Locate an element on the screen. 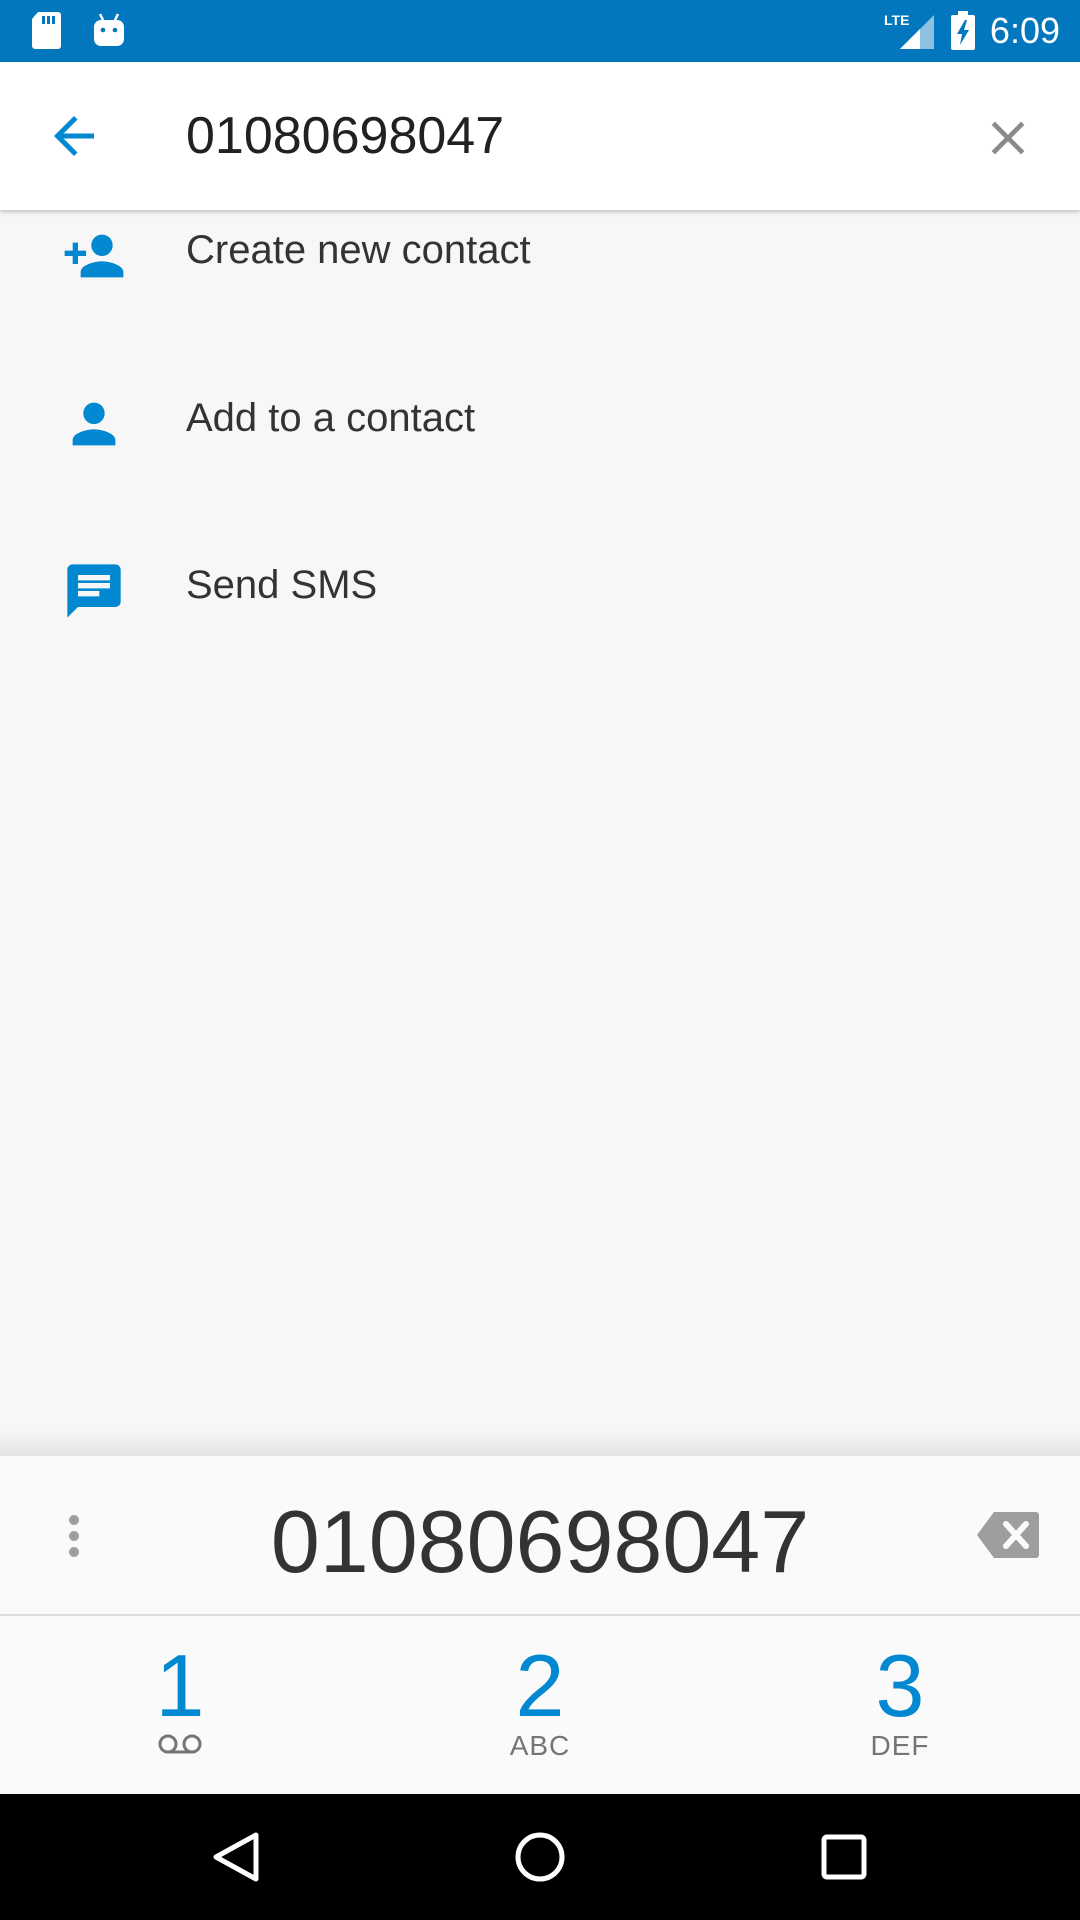  key-1: 1 is located at coordinates (180, 1705).